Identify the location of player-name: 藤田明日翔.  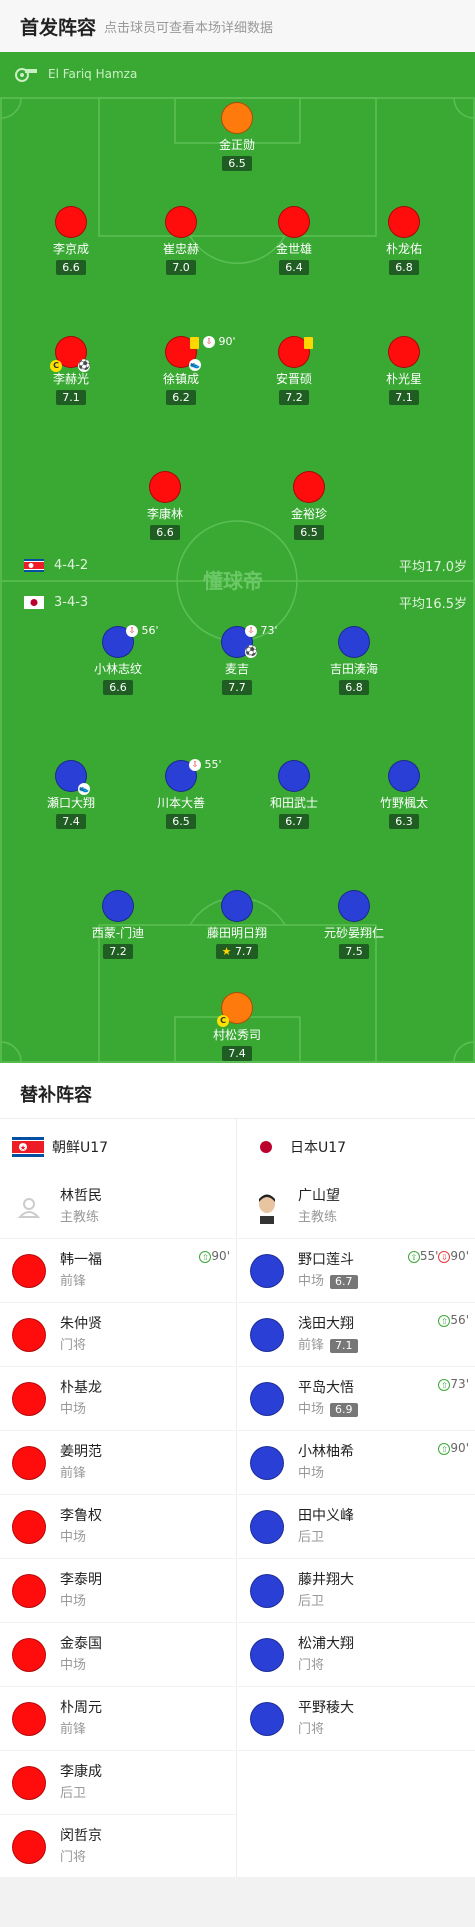
(236, 933).